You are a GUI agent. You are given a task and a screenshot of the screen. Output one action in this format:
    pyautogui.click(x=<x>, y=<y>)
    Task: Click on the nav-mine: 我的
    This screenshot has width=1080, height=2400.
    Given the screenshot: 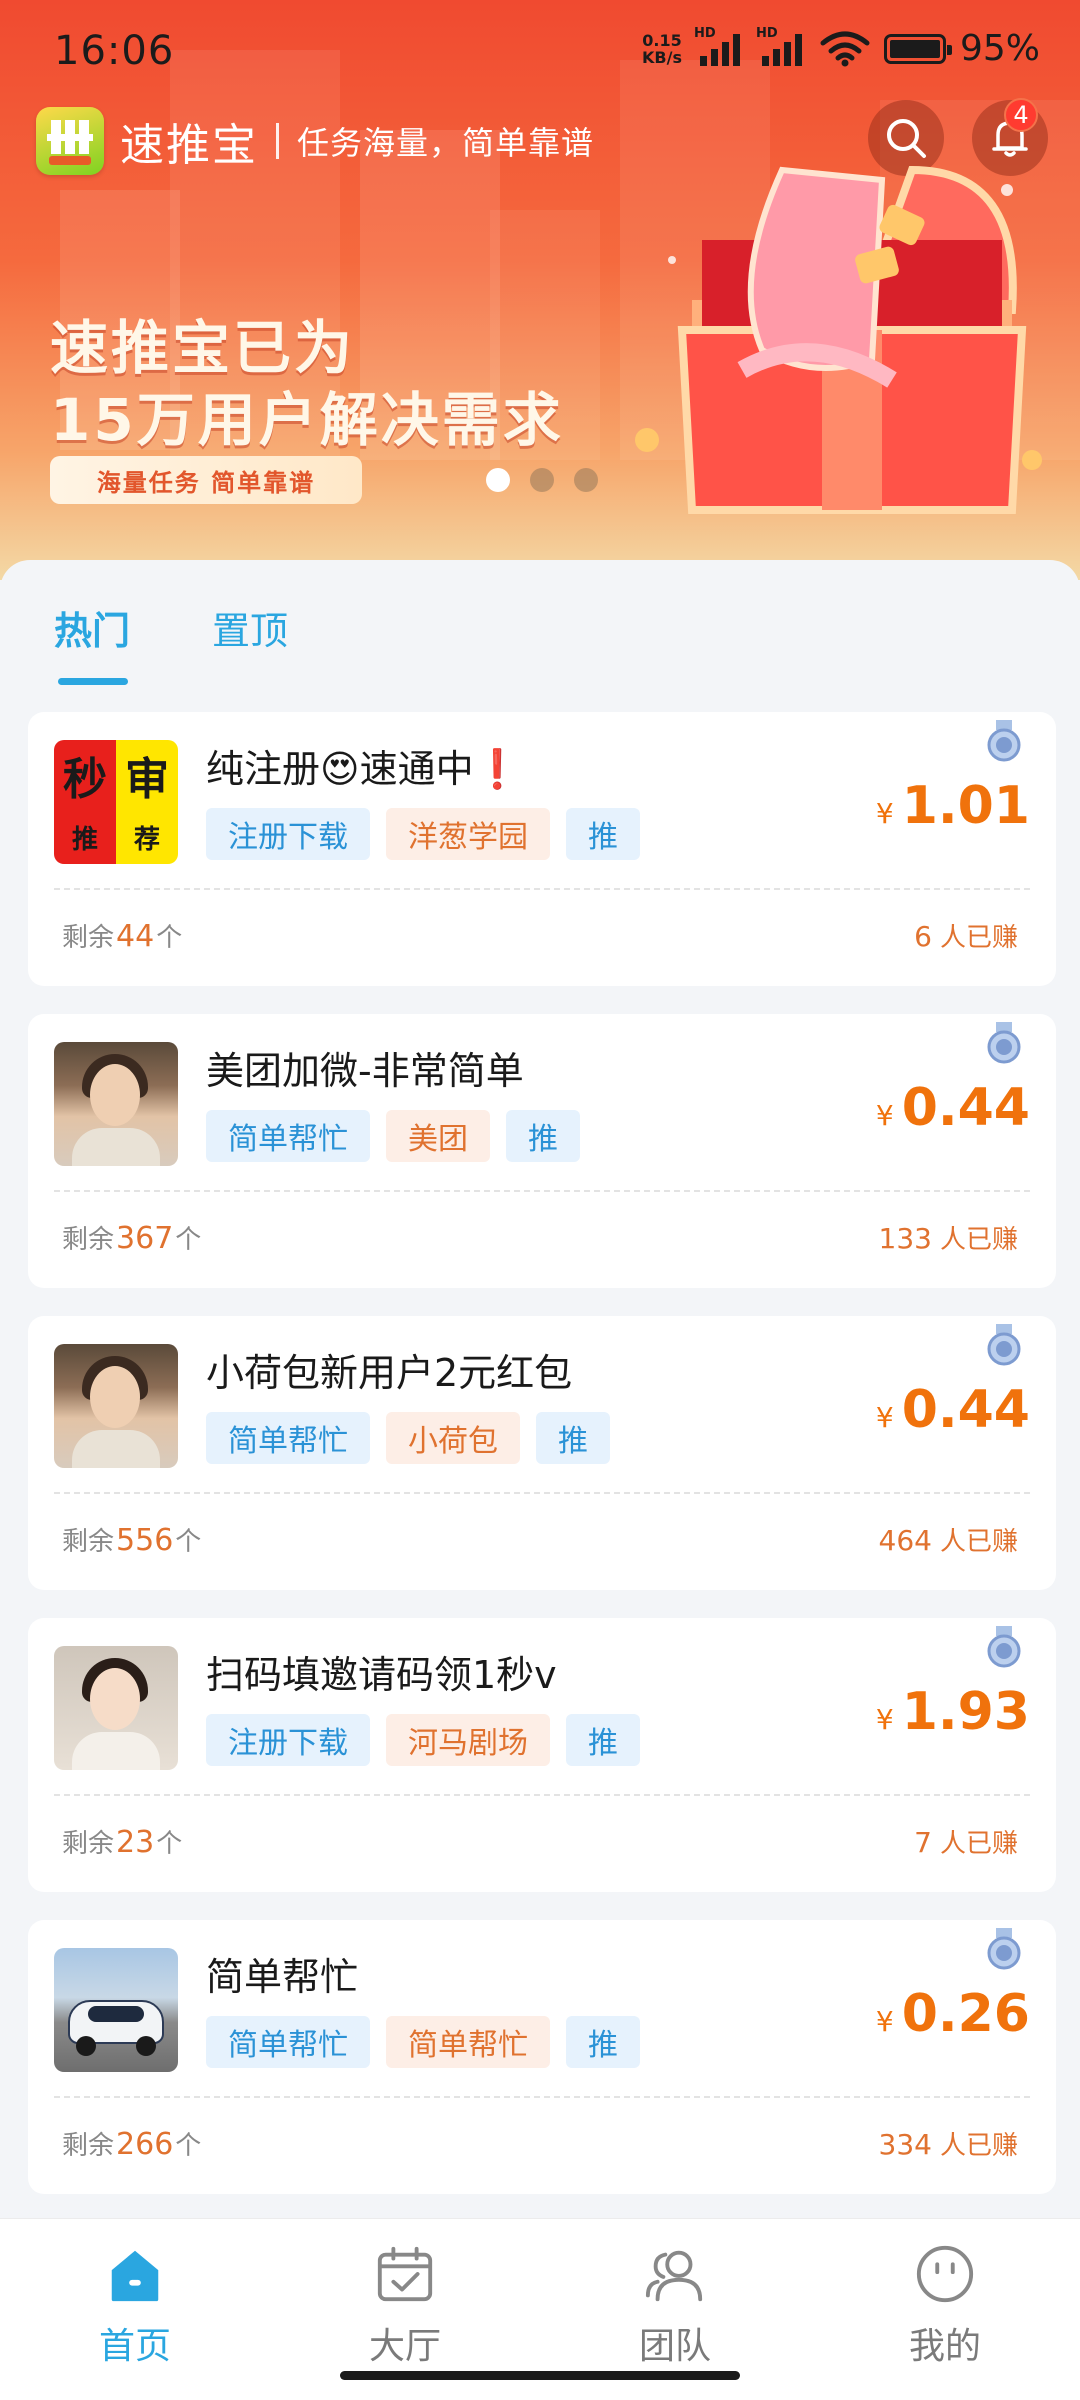 What is the action you would take?
    pyautogui.click(x=945, y=2299)
    